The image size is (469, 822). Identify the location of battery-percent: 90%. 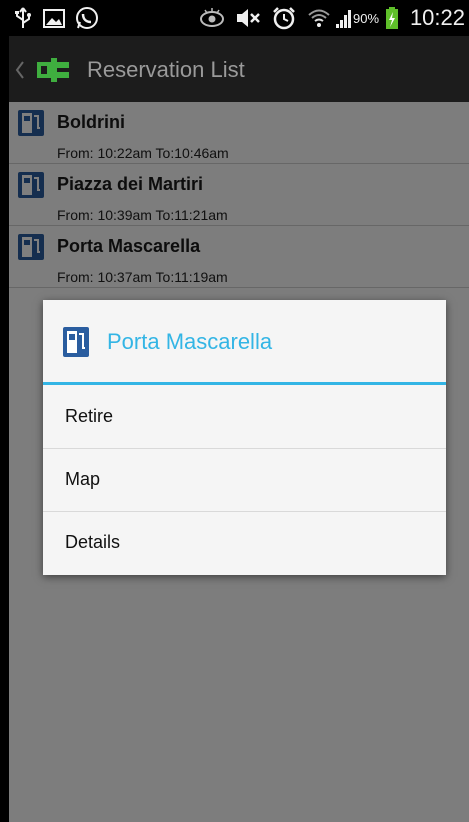
(366, 18).